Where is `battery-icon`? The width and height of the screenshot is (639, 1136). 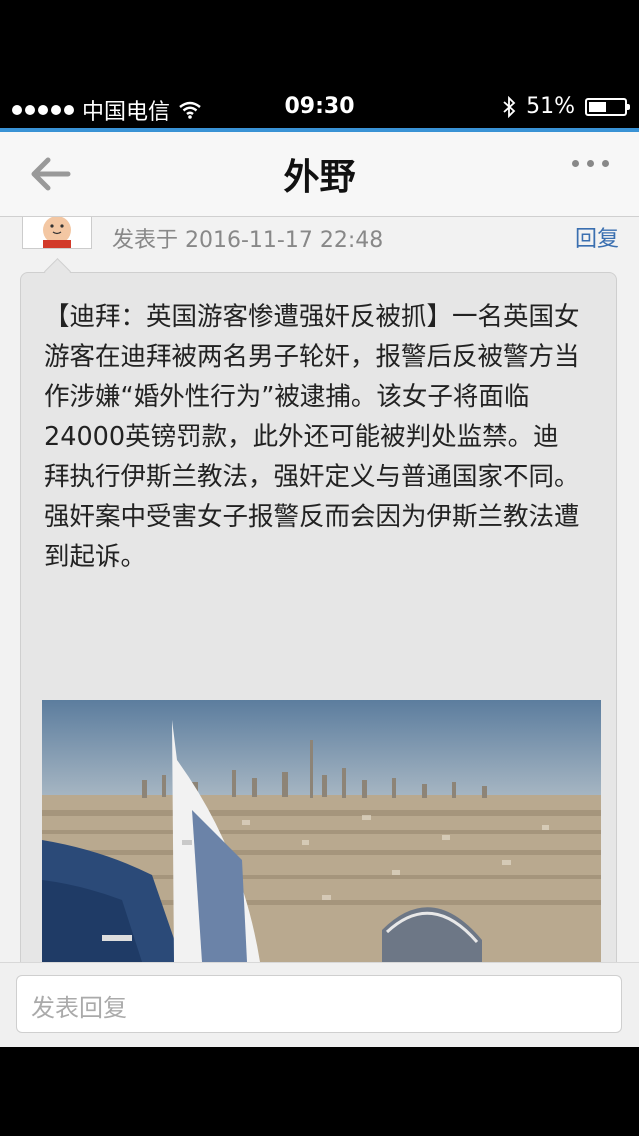 battery-icon is located at coordinates (607, 106).